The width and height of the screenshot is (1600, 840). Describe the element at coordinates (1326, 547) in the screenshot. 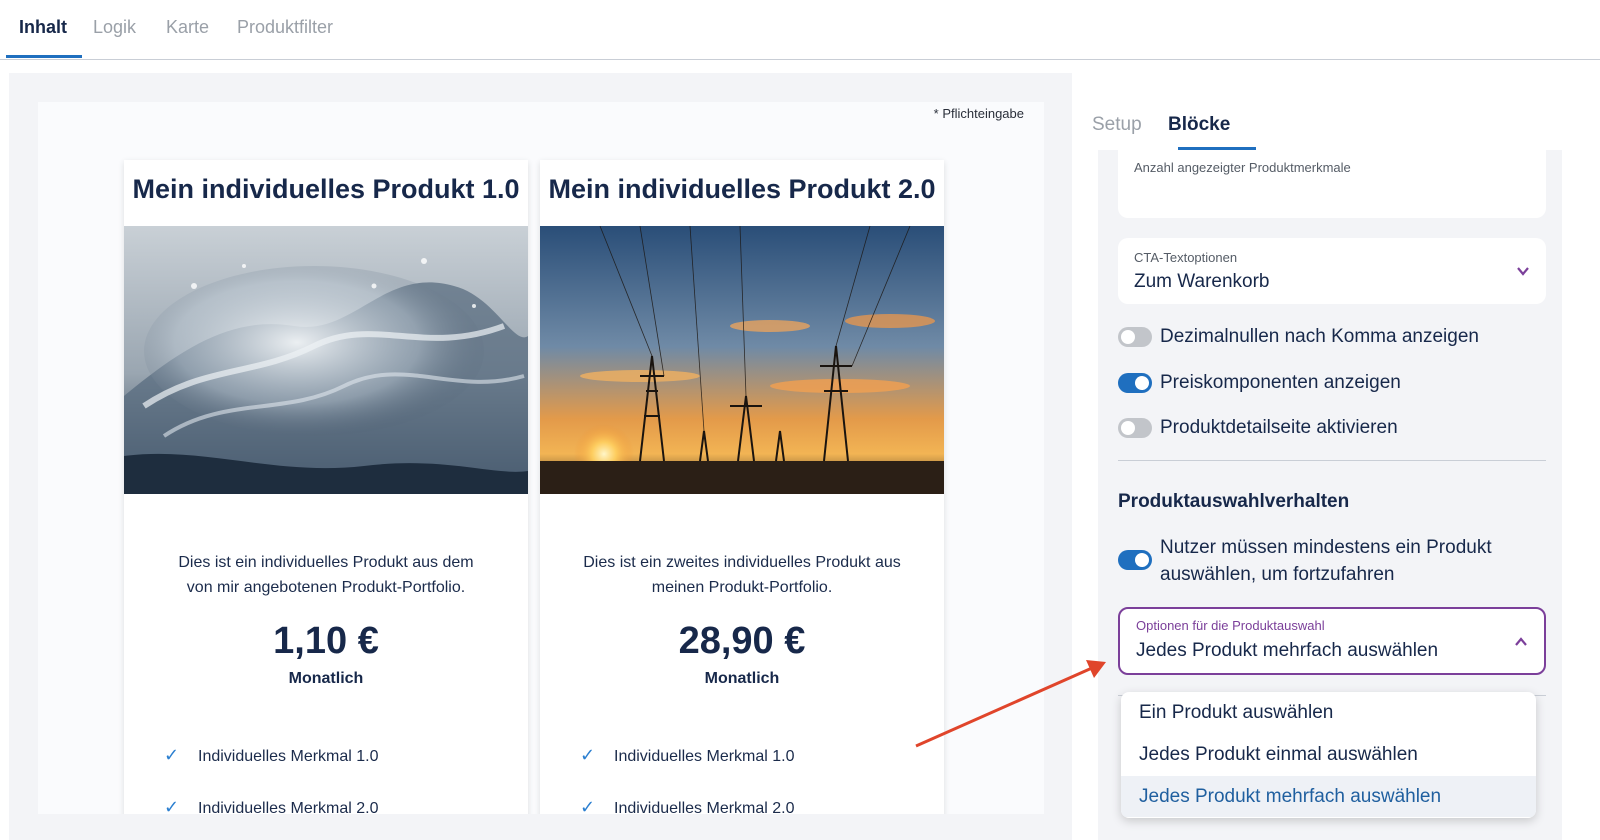

I see `toggle-label-line-1: Nutzer müssen mindestens ein Produkt` at that location.